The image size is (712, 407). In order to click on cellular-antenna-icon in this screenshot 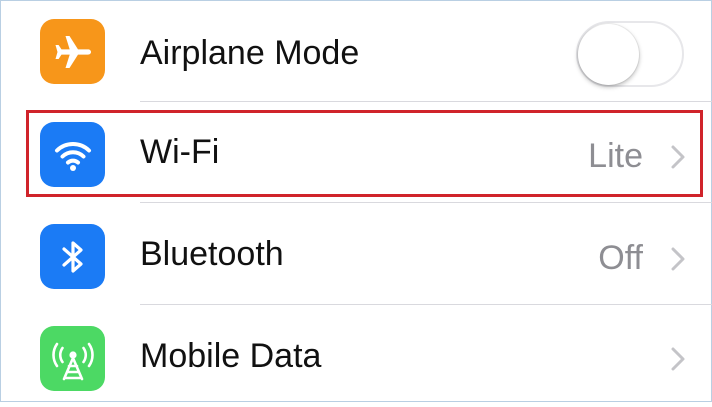, I will do `click(72, 358)`.